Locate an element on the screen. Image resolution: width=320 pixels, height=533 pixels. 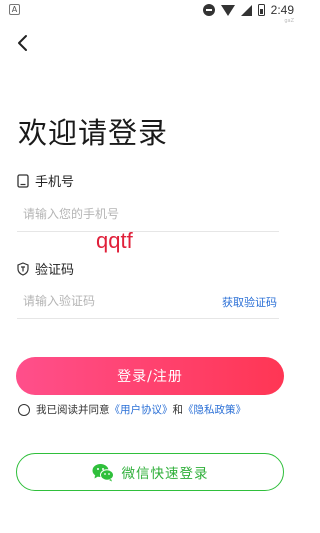
login-register-button: 登录/注册 is located at coordinates (150, 376).